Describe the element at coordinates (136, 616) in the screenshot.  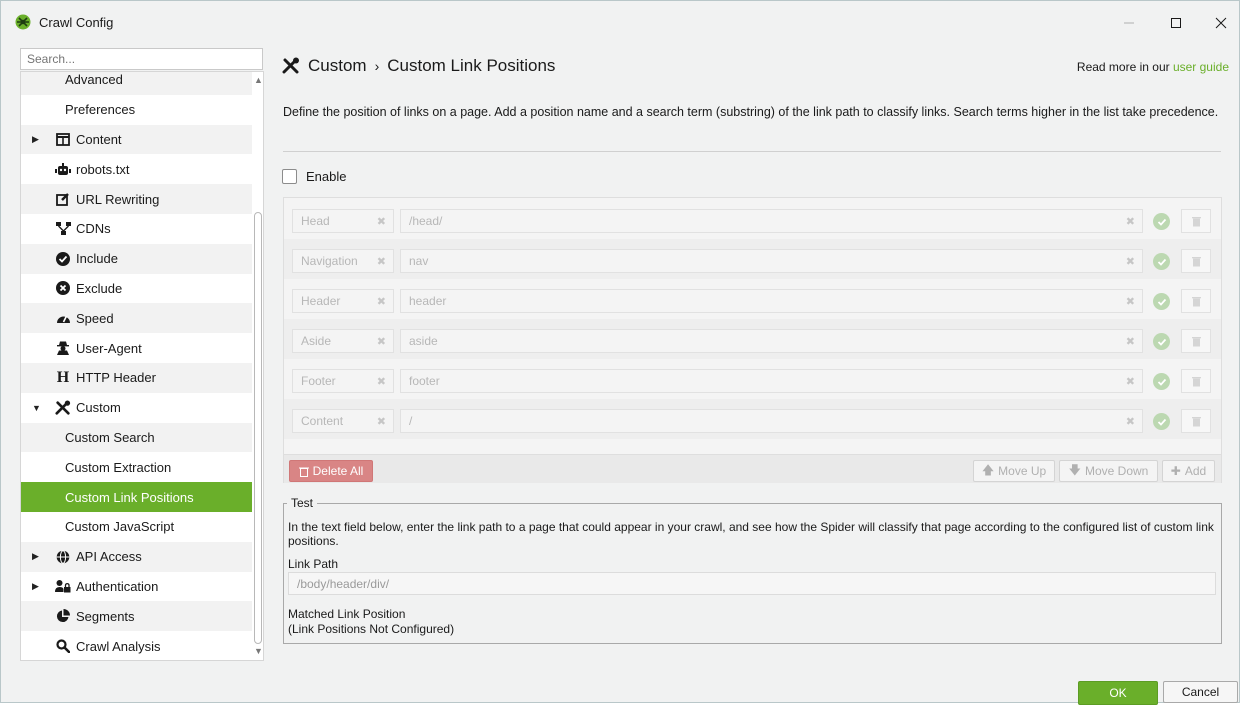
I see `sidebar-item-segments: Segments` at that location.